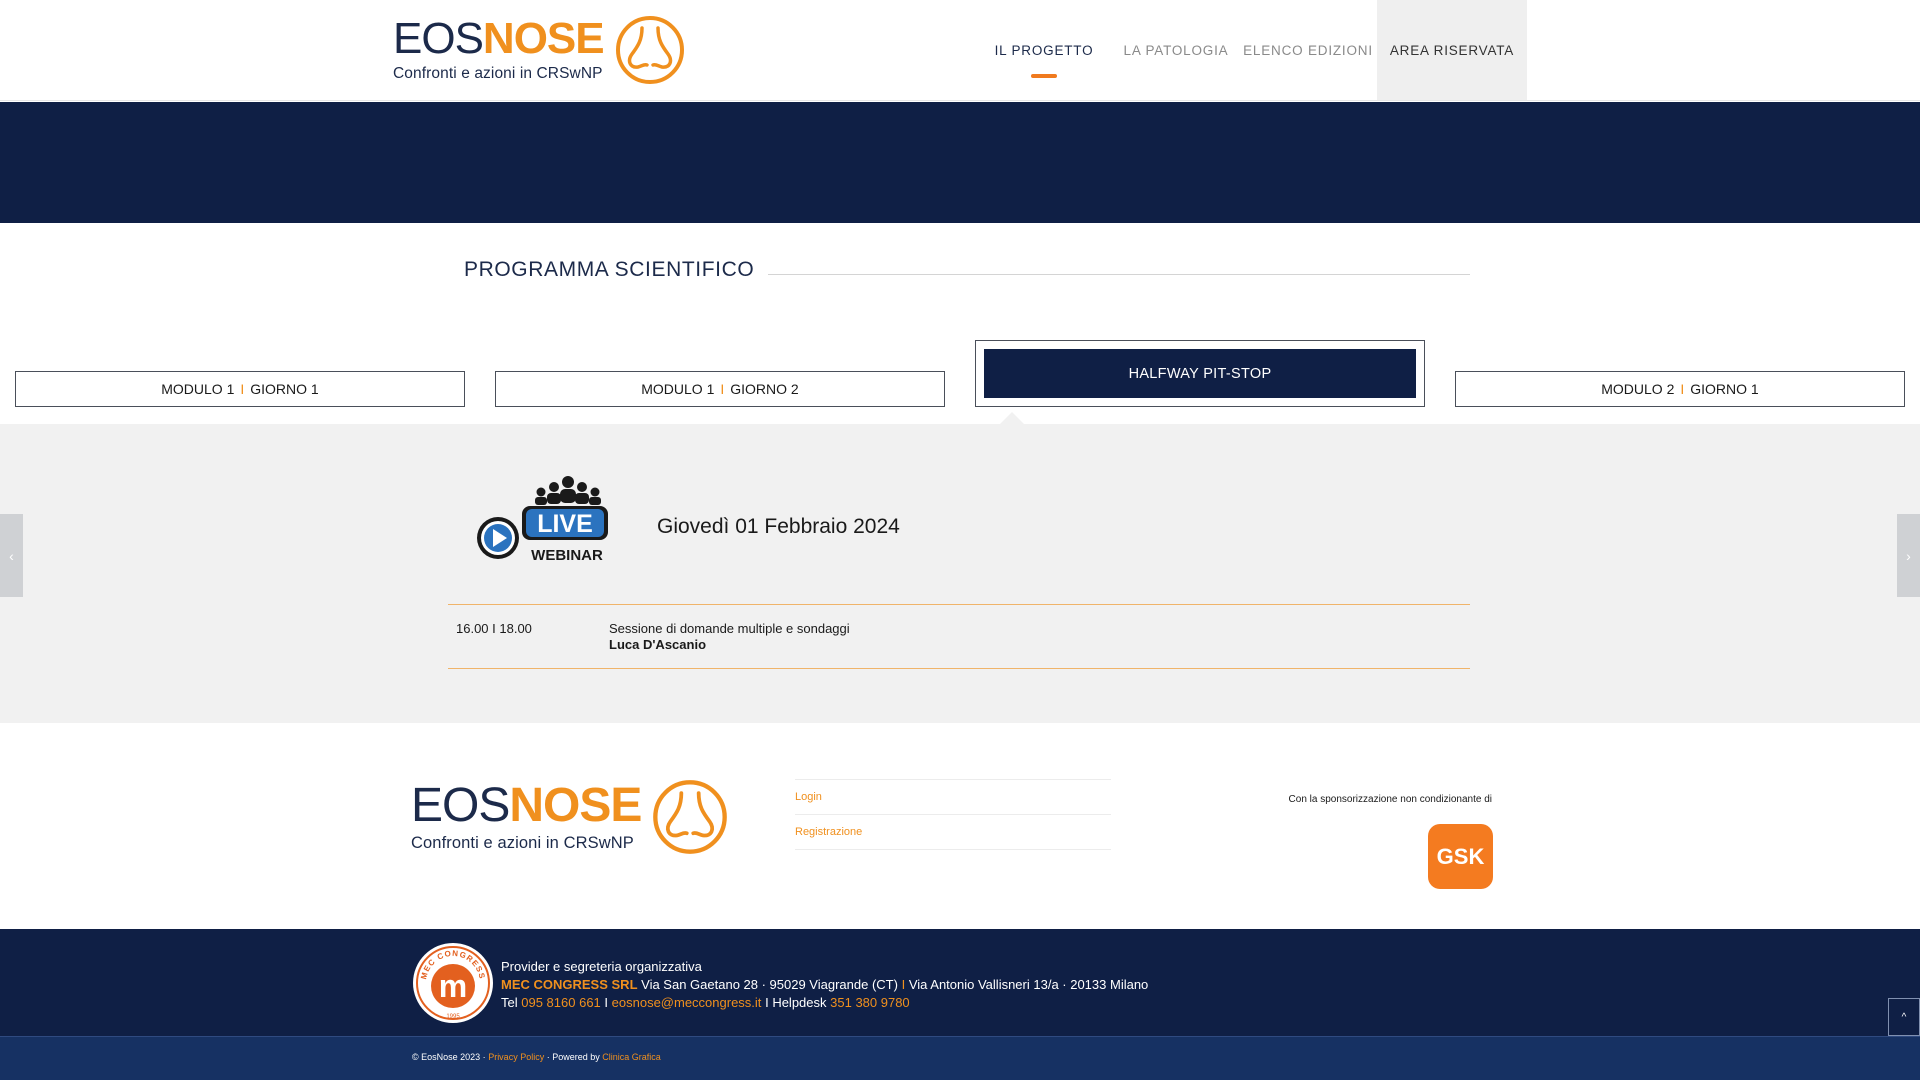  I want to click on footer-copyright-bar, so click(960, 1058).